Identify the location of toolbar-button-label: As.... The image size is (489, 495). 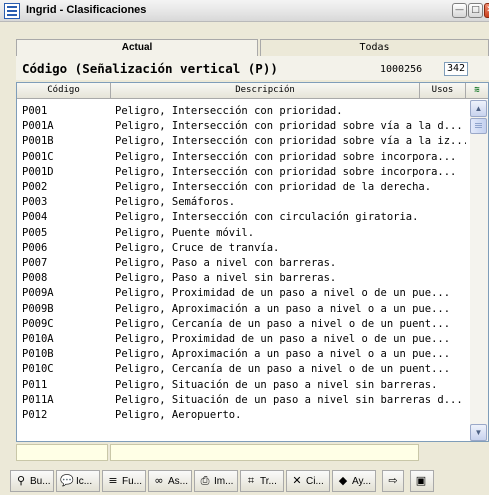
(178, 481).